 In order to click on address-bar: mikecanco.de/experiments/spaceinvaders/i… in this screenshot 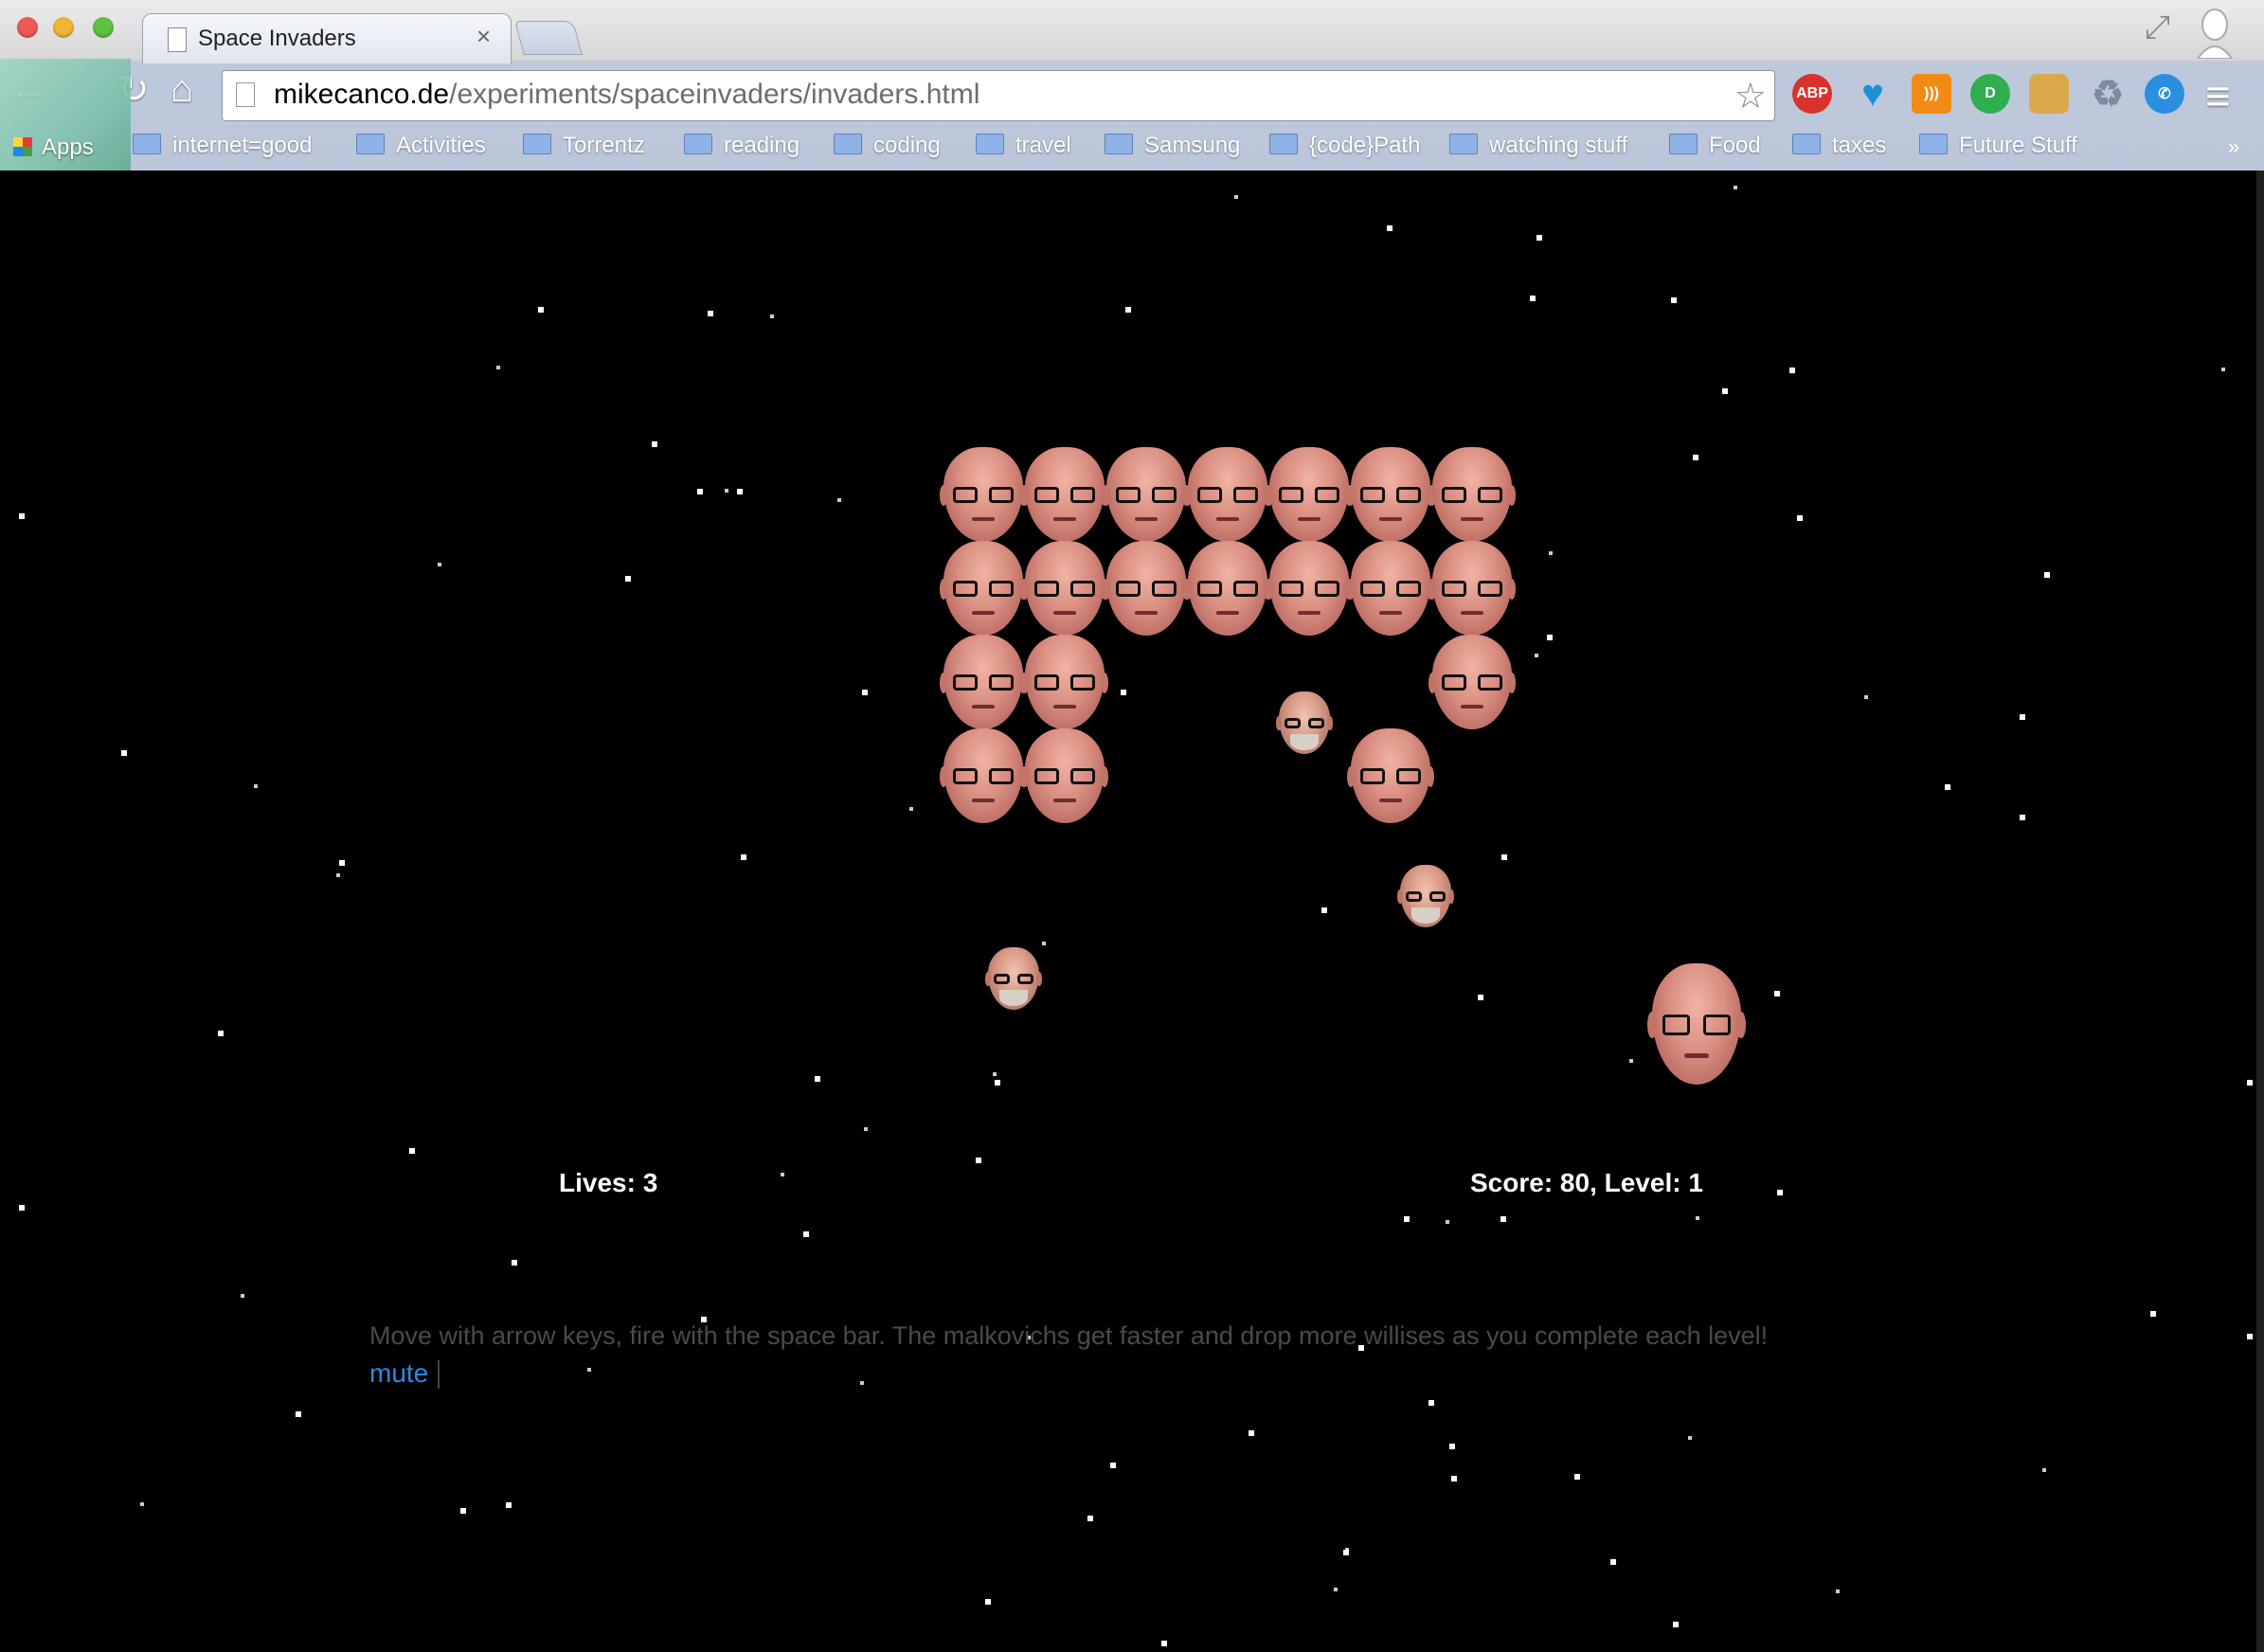, I will do `click(999, 95)`.